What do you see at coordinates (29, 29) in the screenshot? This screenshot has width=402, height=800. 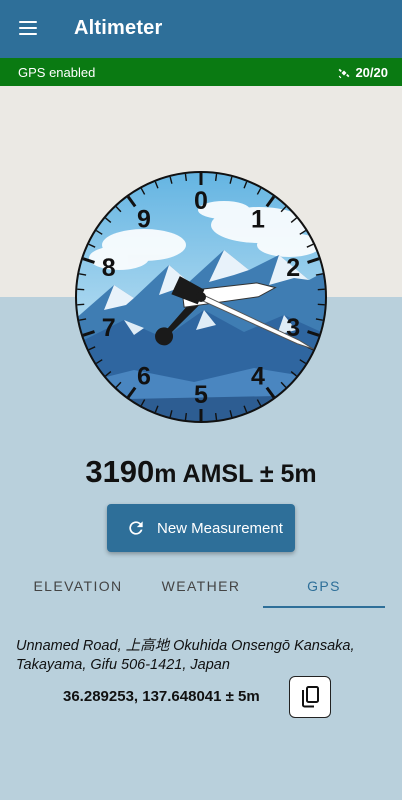 I see `hamburger-menu-icon` at bounding box center [29, 29].